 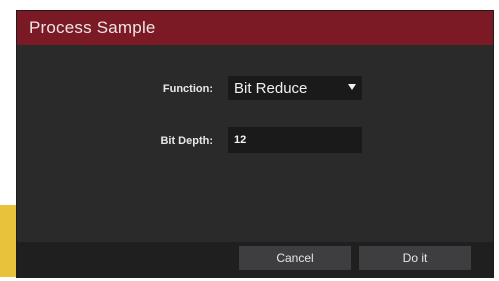 I want to click on cancel-button: Cancel, so click(x=295, y=258).